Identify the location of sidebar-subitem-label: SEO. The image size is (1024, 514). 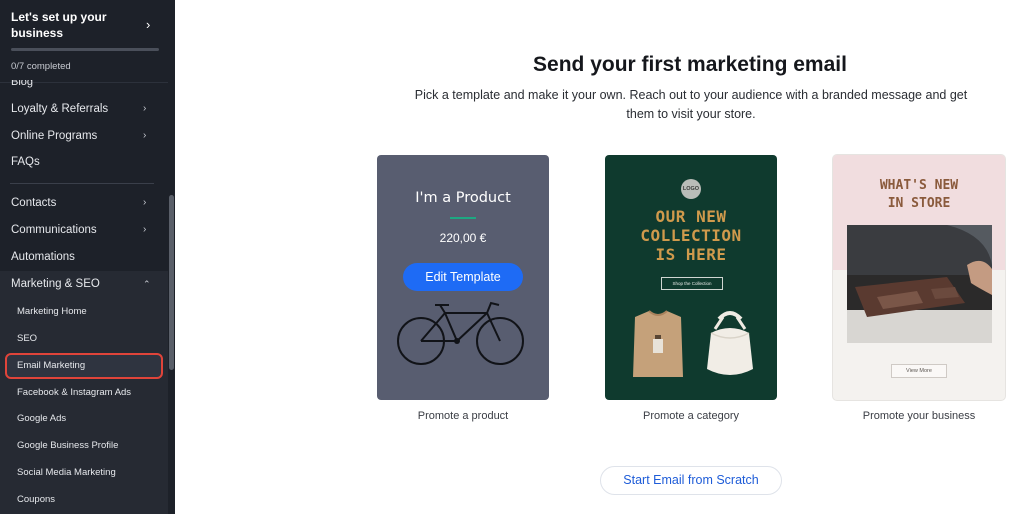
(27, 338).